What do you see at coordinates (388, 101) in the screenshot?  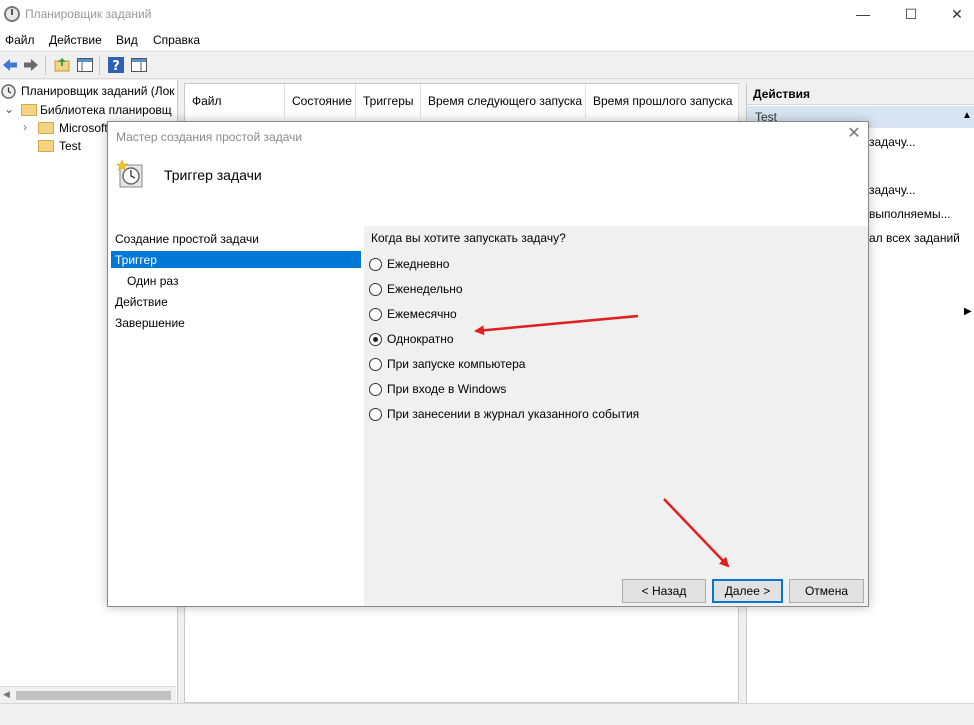 I see `column-header-triggers: Триггеры` at bounding box center [388, 101].